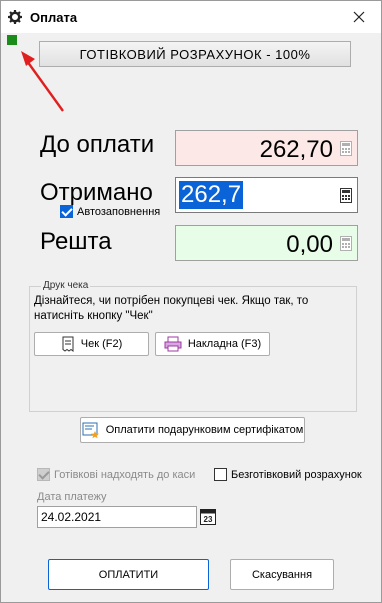 The width and height of the screenshot is (382, 603). I want to click on cash-to-register-label: Готівкові надходять до каси, so click(125, 474).